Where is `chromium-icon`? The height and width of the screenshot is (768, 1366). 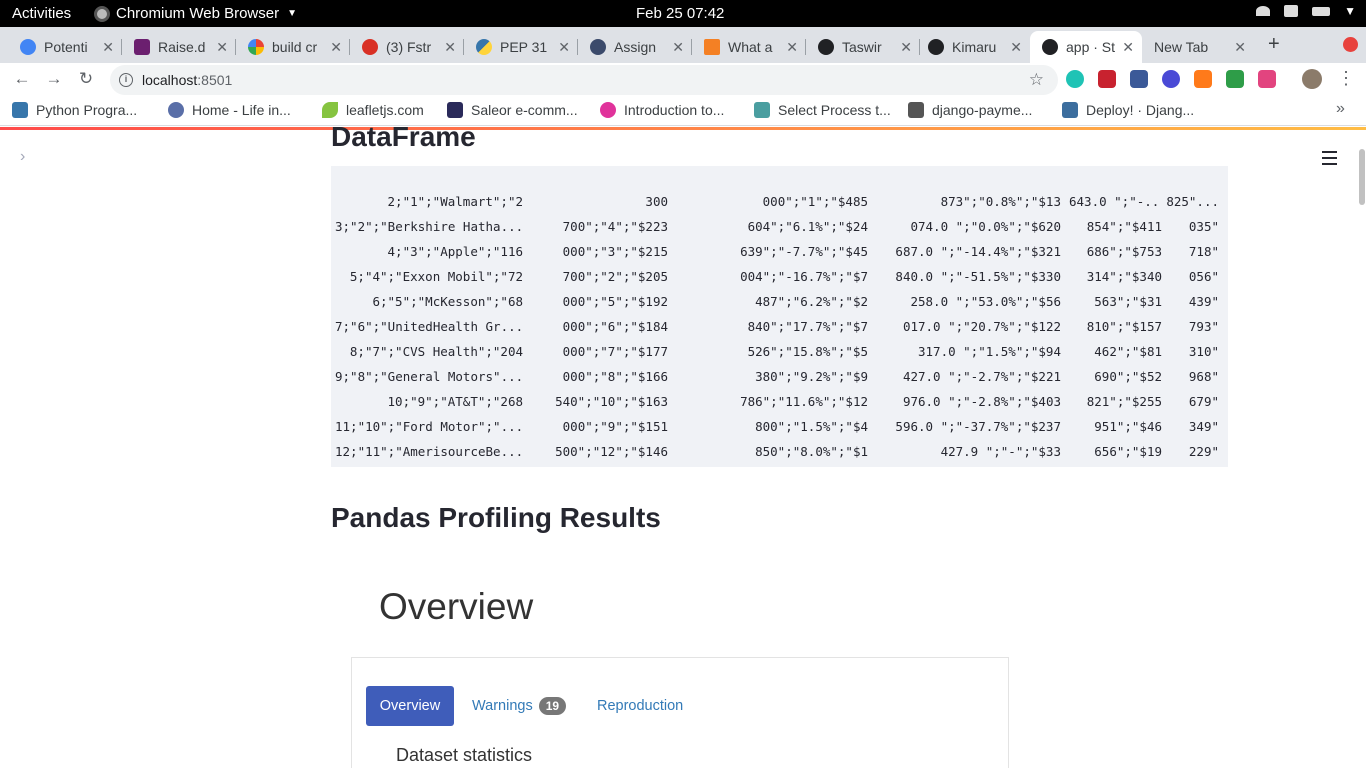 chromium-icon is located at coordinates (102, 13).